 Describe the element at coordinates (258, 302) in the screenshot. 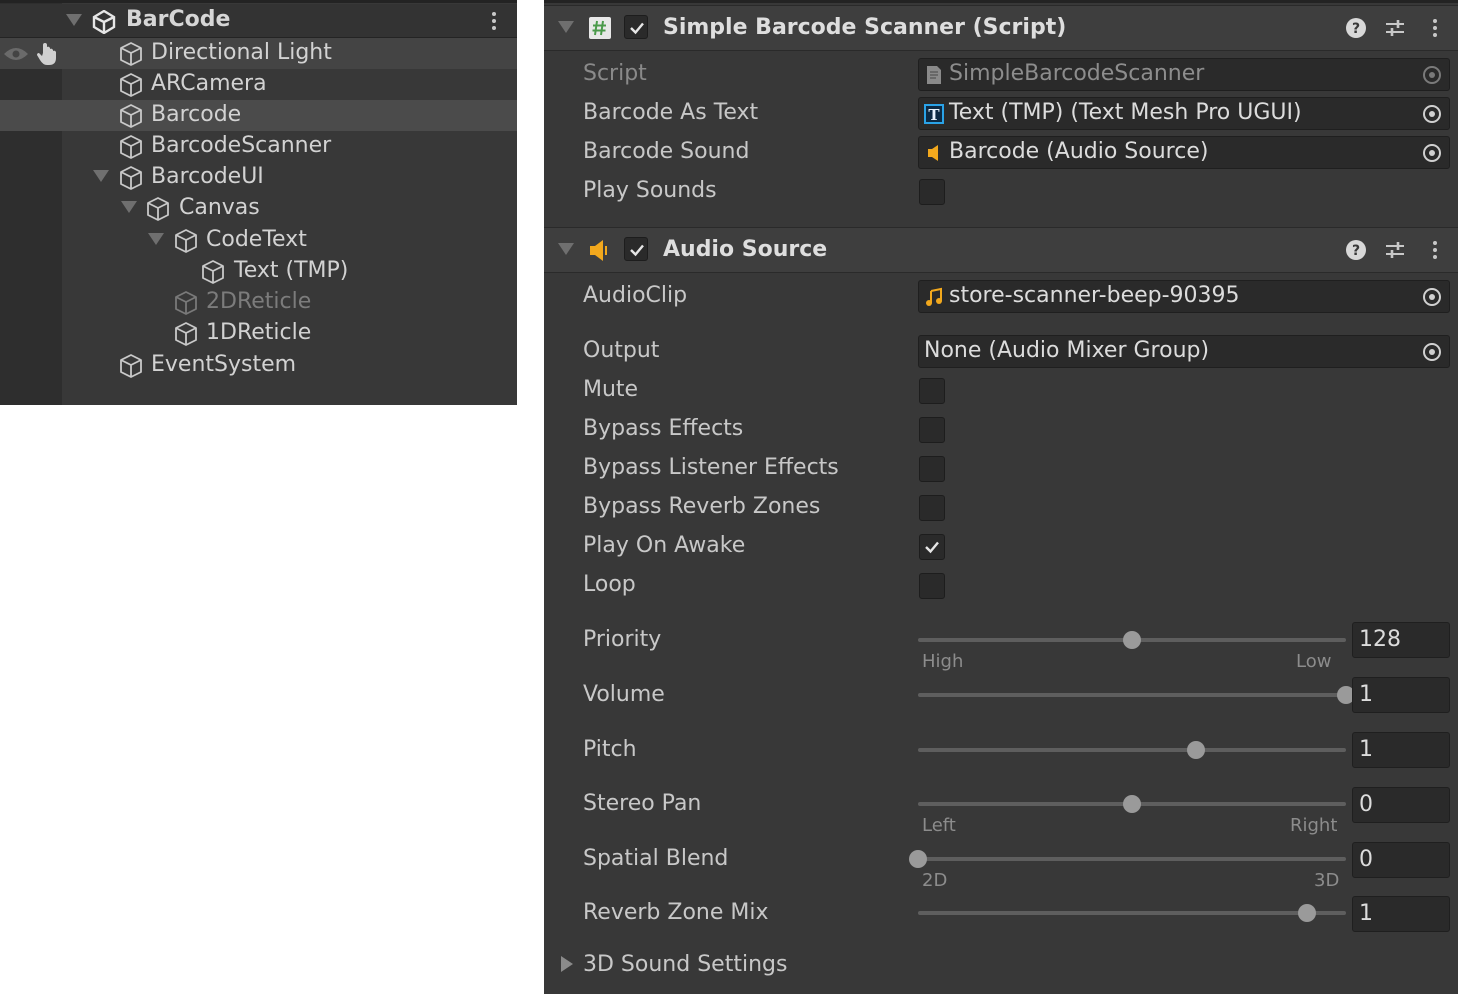

I see `hierarchy-item-2dreticle: 2DReticle` at that location.